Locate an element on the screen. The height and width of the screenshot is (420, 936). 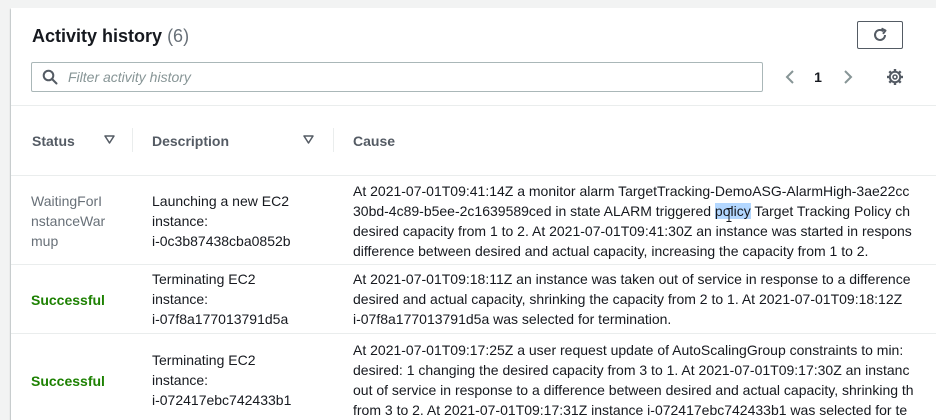
panel-title-text: Activity history is located at coordinates (97, 36).